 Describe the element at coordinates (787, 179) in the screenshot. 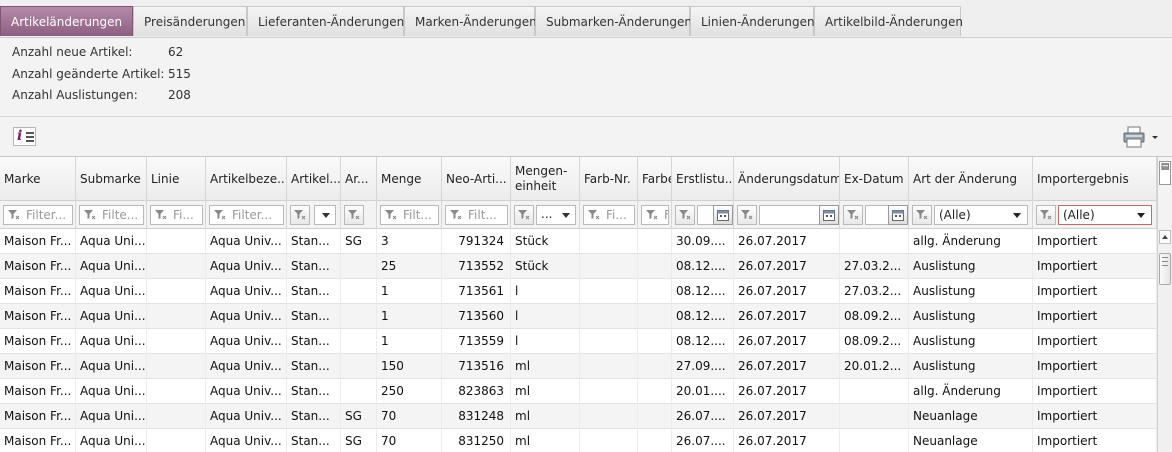

I see `column-header: Änderungsdatum` at that location.